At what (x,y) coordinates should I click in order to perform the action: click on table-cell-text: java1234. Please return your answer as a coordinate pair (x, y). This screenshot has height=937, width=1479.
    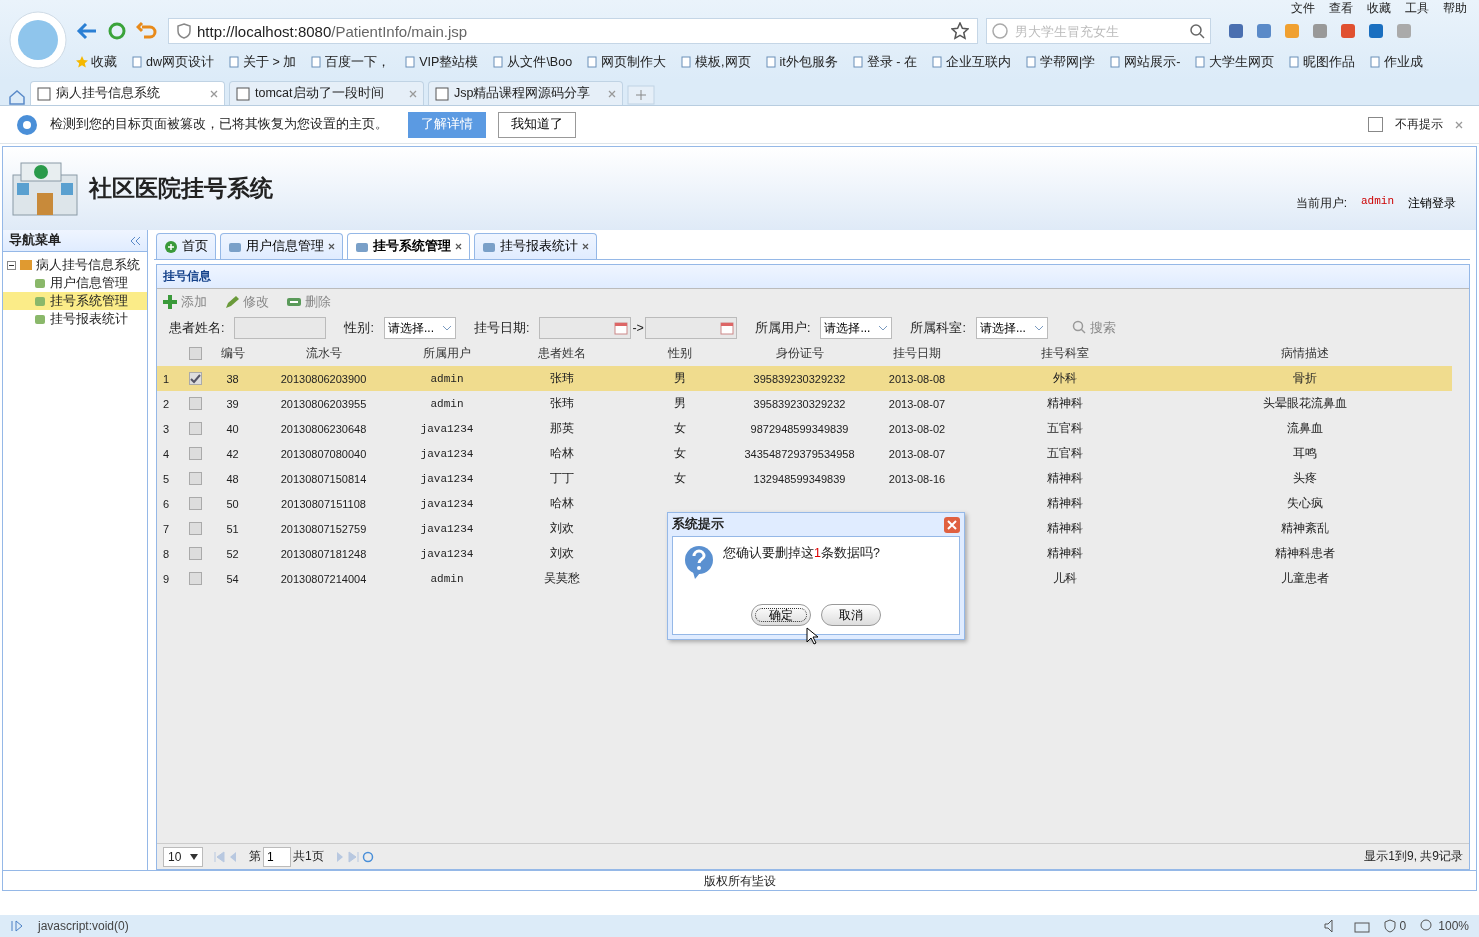
    Looking at the image, I should click on (447, 554).